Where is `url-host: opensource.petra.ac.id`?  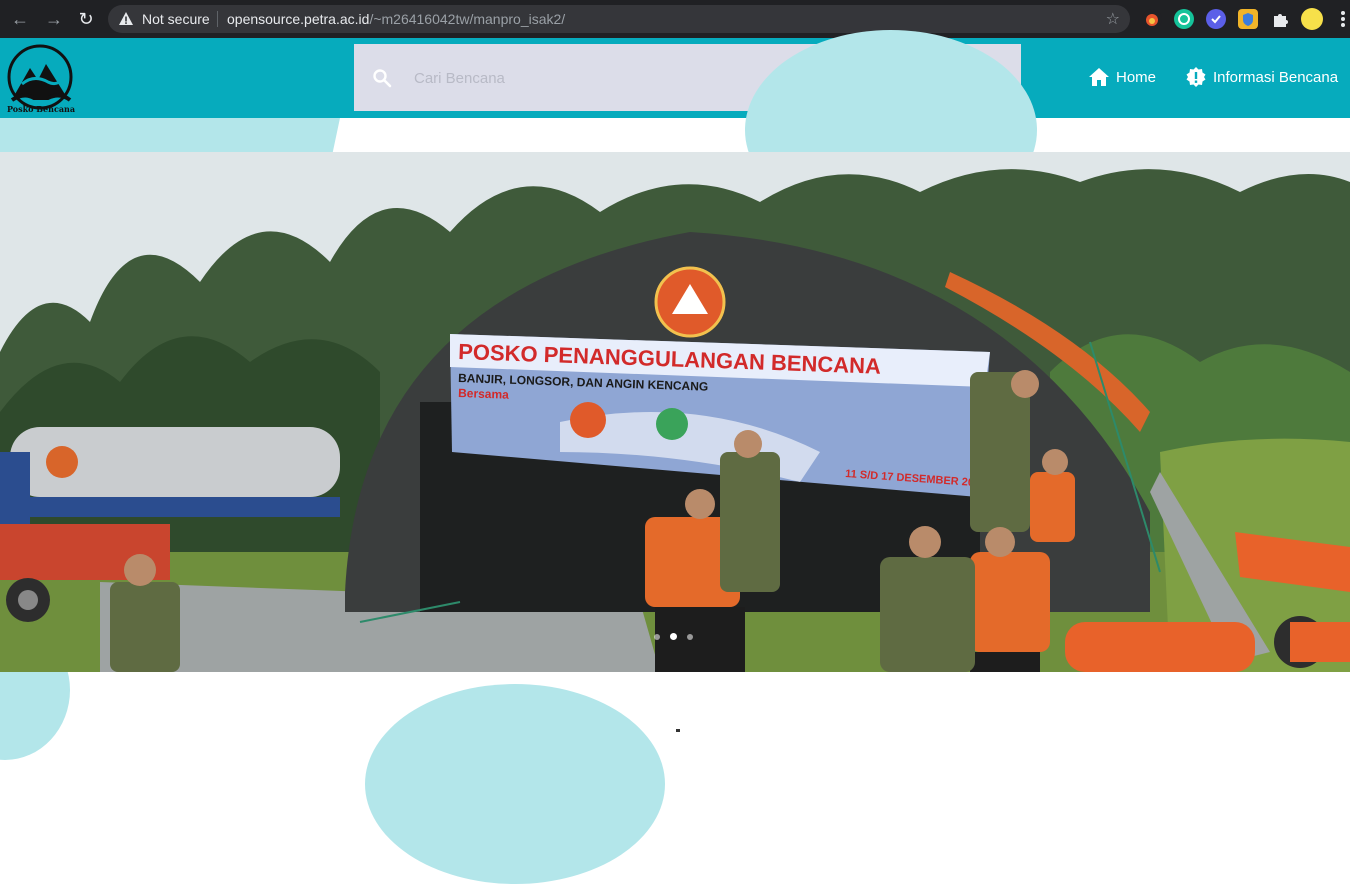 url-host: opensource.petra.ac.id is located at coordinates (298, 19).